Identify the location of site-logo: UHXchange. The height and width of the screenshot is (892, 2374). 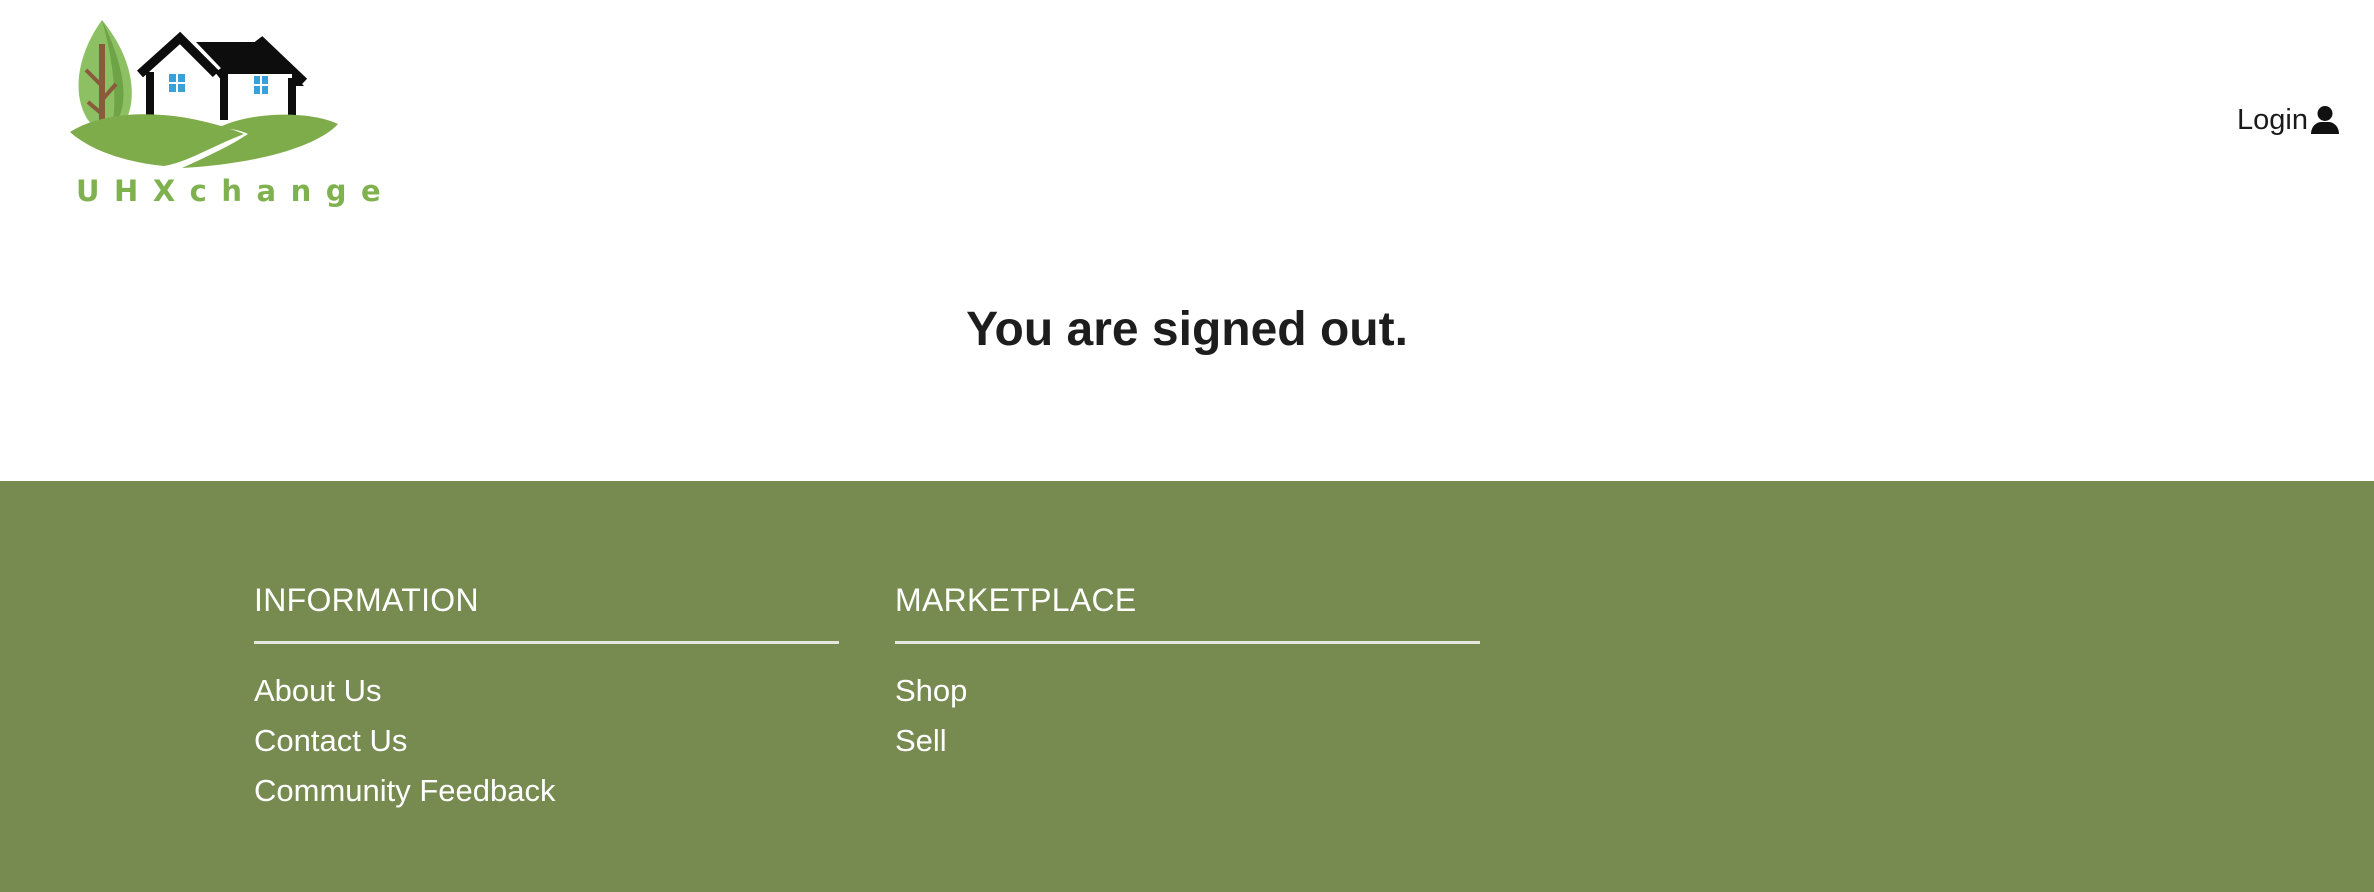
(224, 114).